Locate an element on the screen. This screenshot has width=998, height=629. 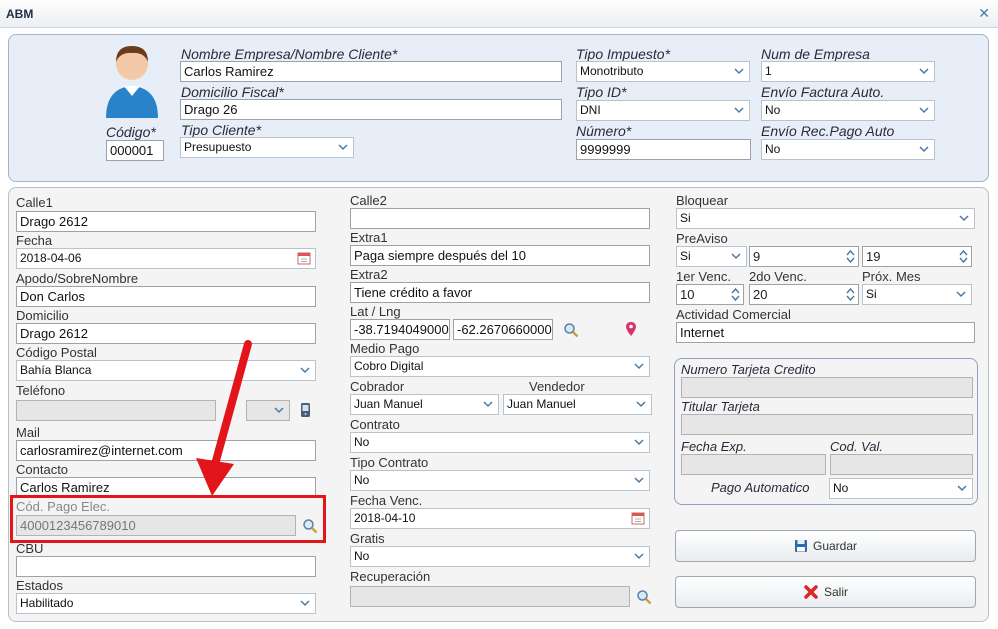
cp-value: Bahía Blanca is located at coordinates (56, 370).